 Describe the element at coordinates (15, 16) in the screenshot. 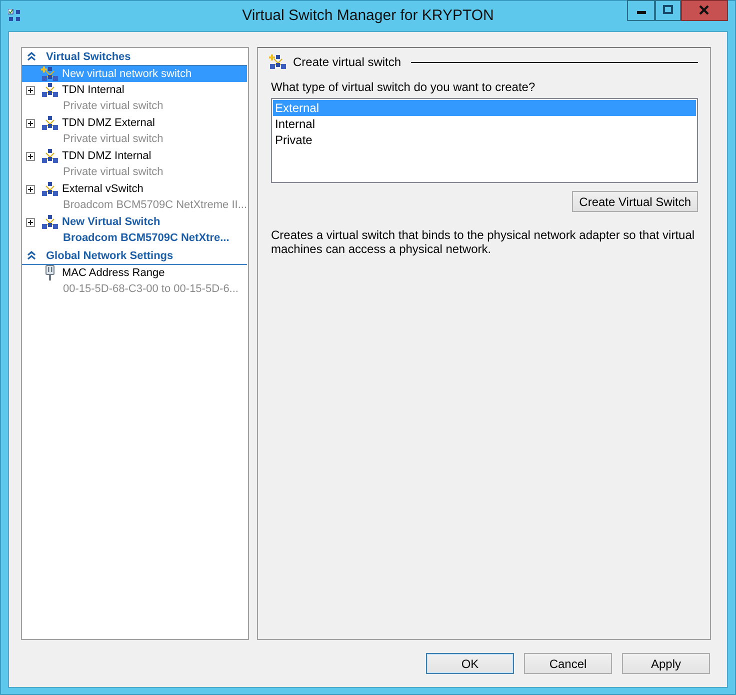

I see `app-icon` at that location.